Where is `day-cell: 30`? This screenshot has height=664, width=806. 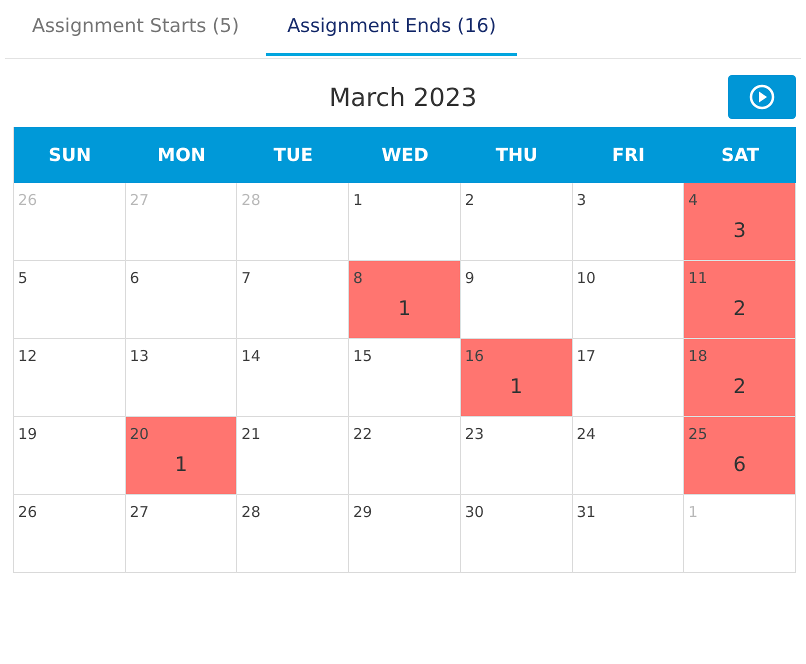
day-cell: 30 is located at coordinates (516, 534).